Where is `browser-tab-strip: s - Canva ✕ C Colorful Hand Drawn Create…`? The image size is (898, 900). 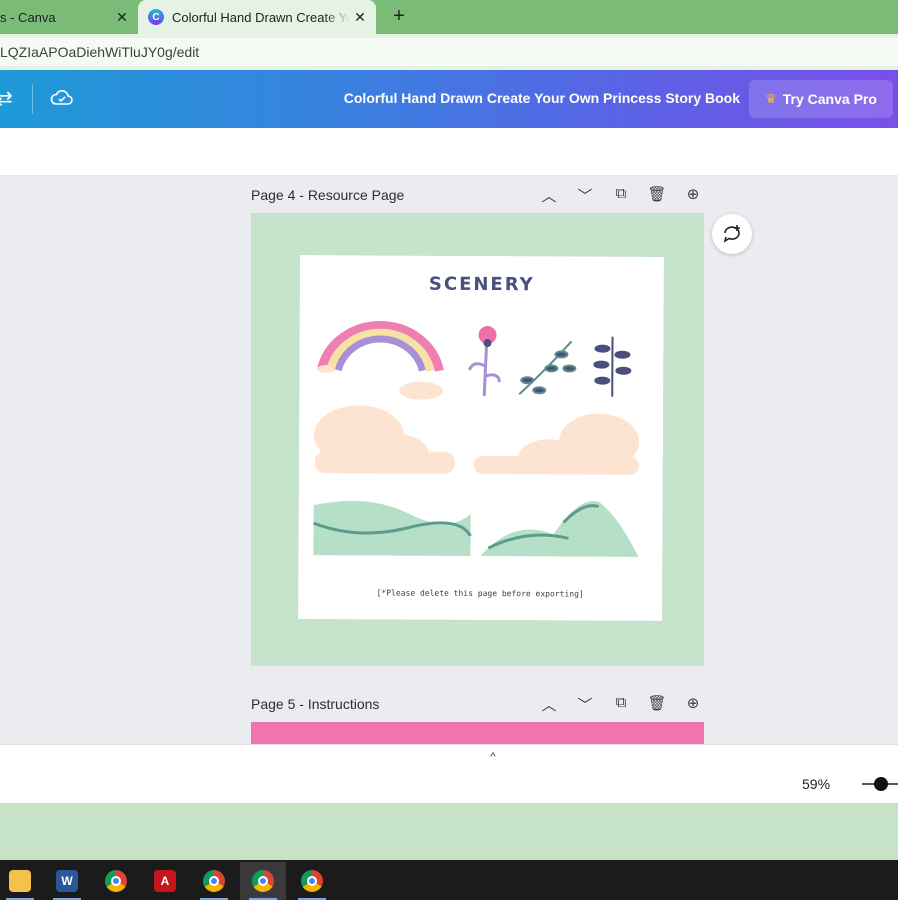 browser-tab-strip: s - Canva ✕ C Colorful Hand Drawn Create… is located at coordinates (449, 17).